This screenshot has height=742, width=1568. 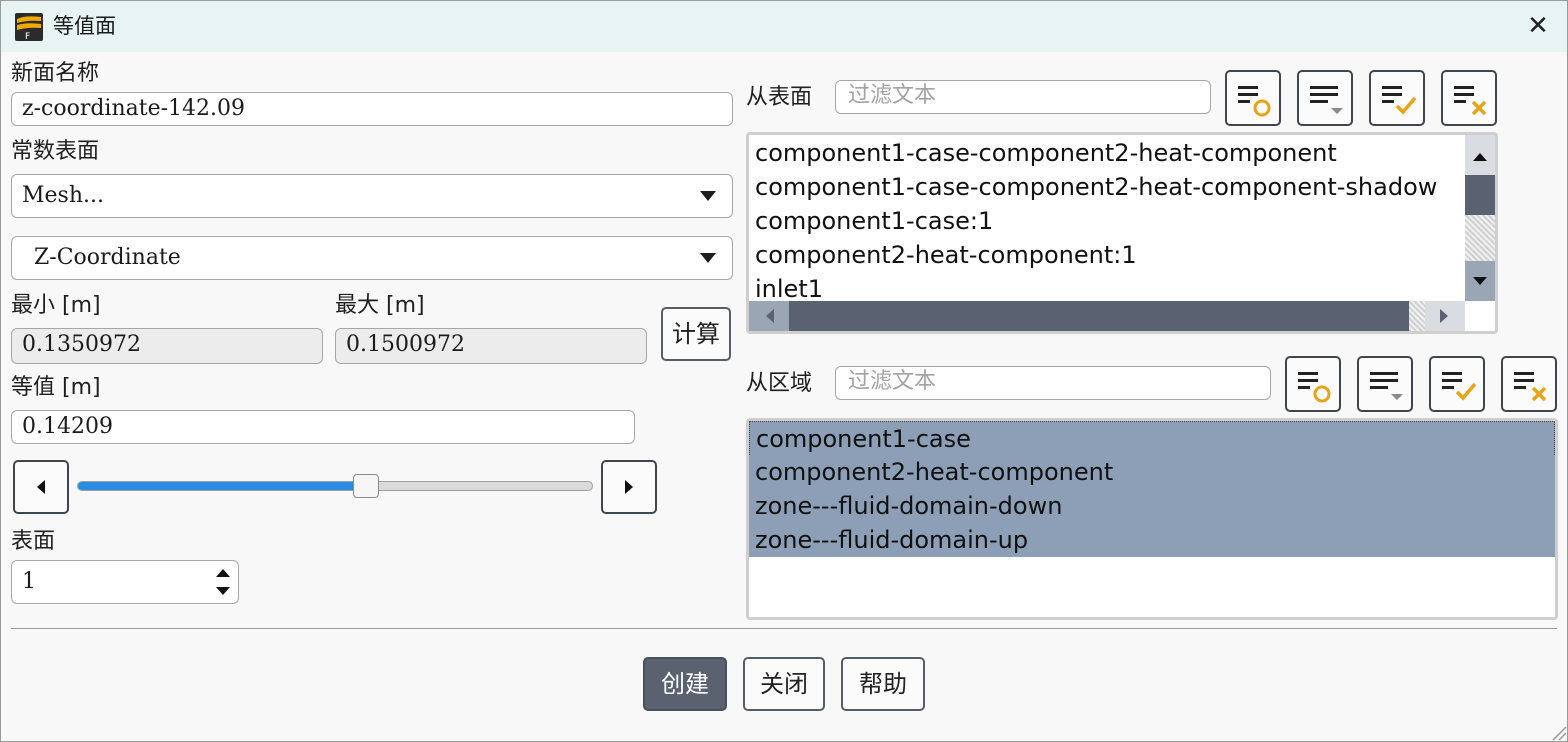 I want to click on triangle-down-icon, so click(x=1480, y=281).